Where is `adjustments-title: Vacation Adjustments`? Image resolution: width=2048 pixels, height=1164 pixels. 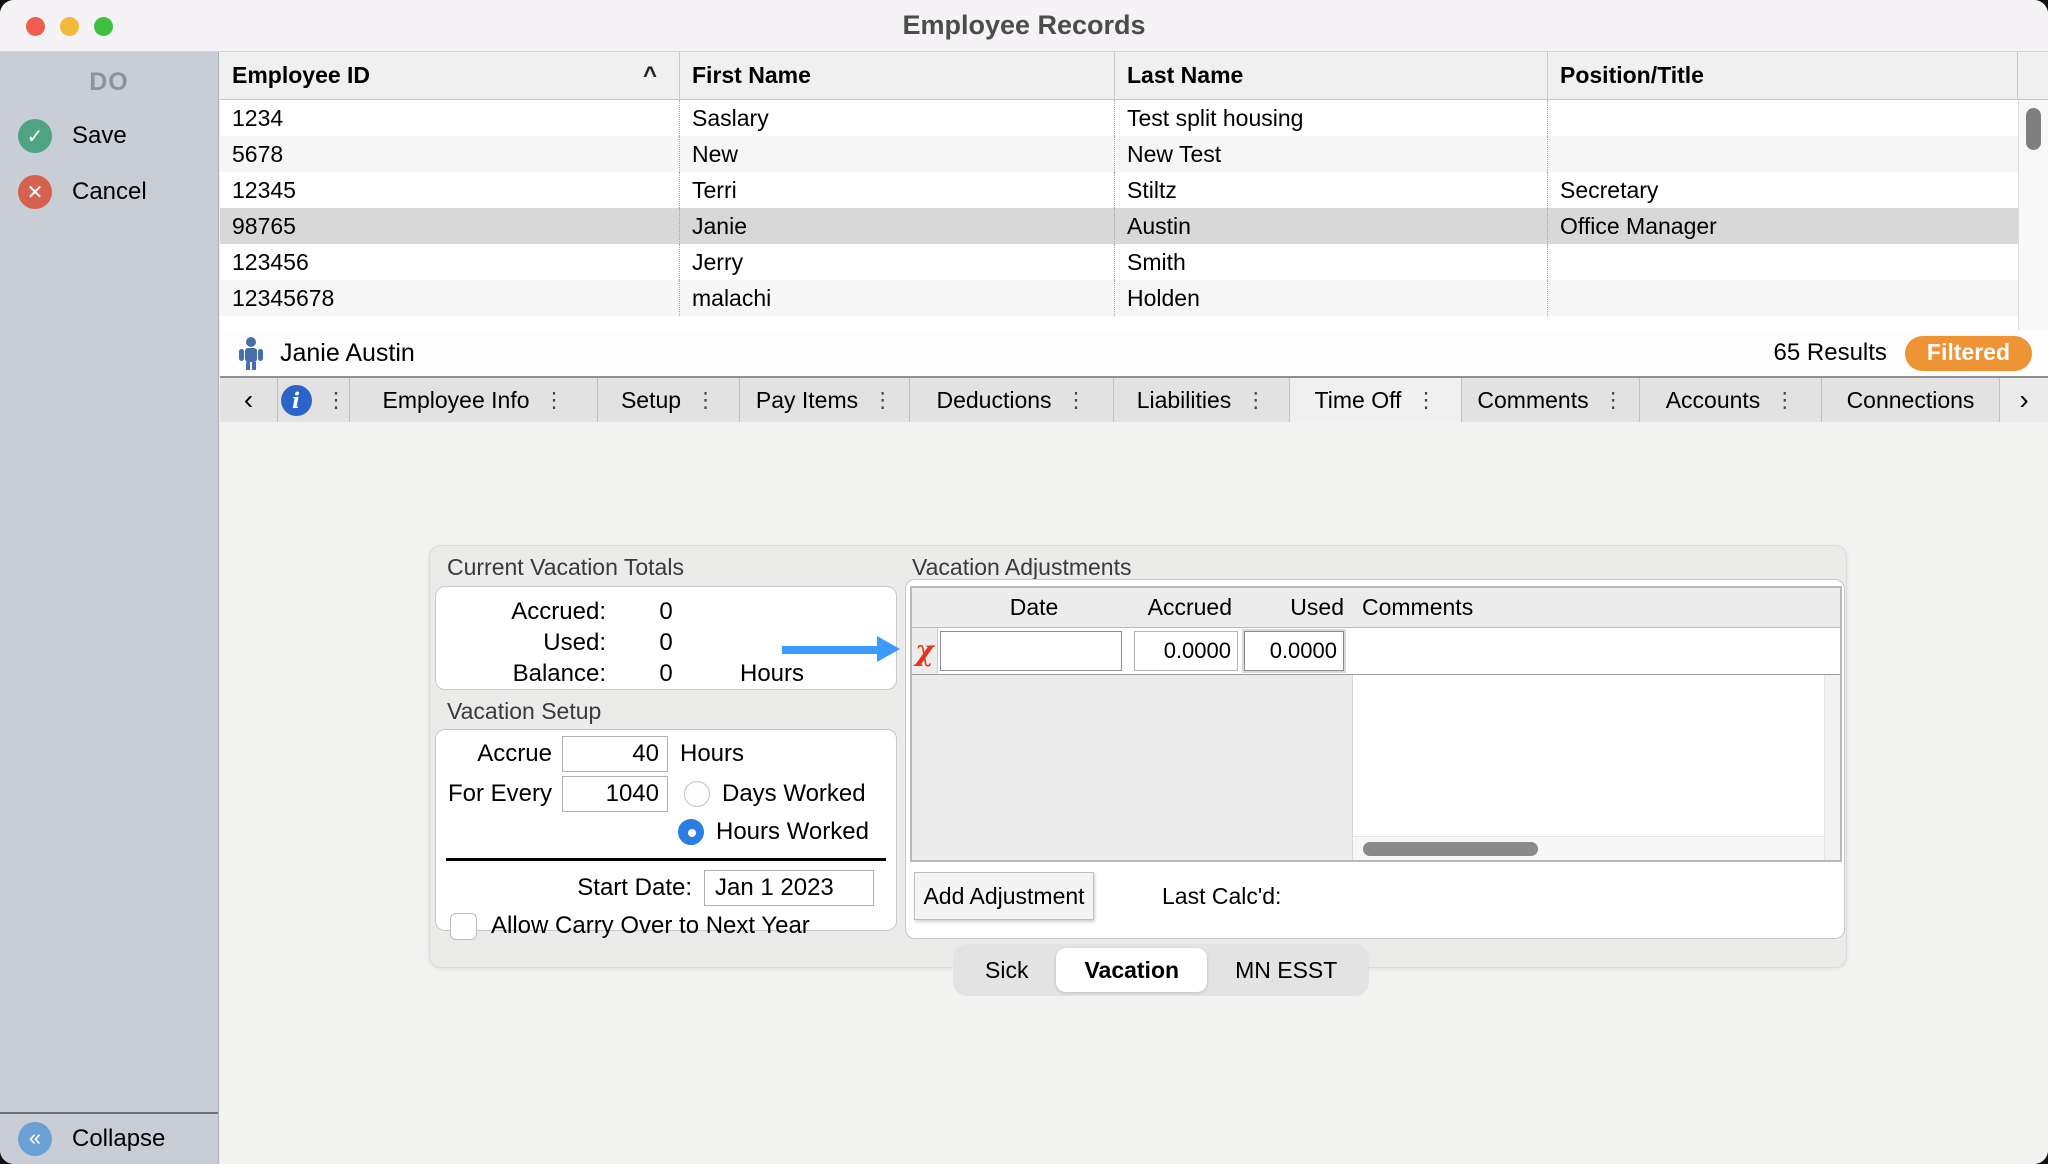
adjustments-title: Vacation Adjustments is located at coordinates (1022, 567).